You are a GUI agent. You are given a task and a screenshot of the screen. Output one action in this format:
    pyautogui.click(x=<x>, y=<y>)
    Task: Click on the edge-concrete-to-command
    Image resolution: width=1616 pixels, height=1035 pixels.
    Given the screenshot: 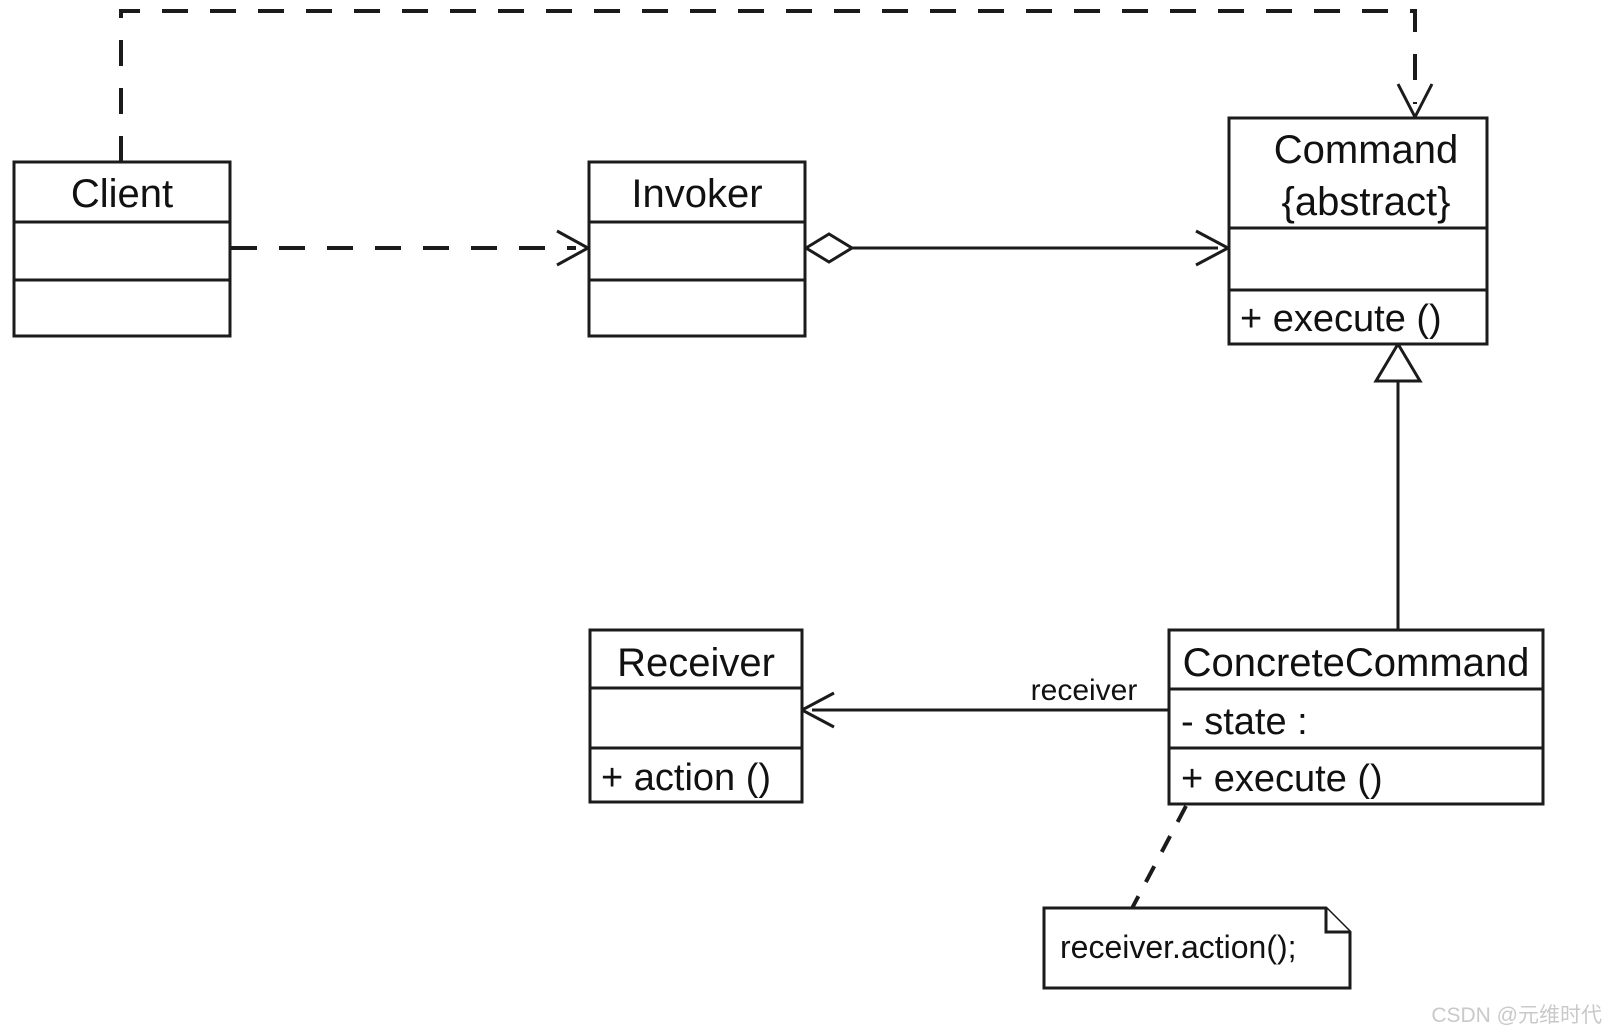 What is the action you would take?
    pyautogui.click(x=1398, y=487)
    